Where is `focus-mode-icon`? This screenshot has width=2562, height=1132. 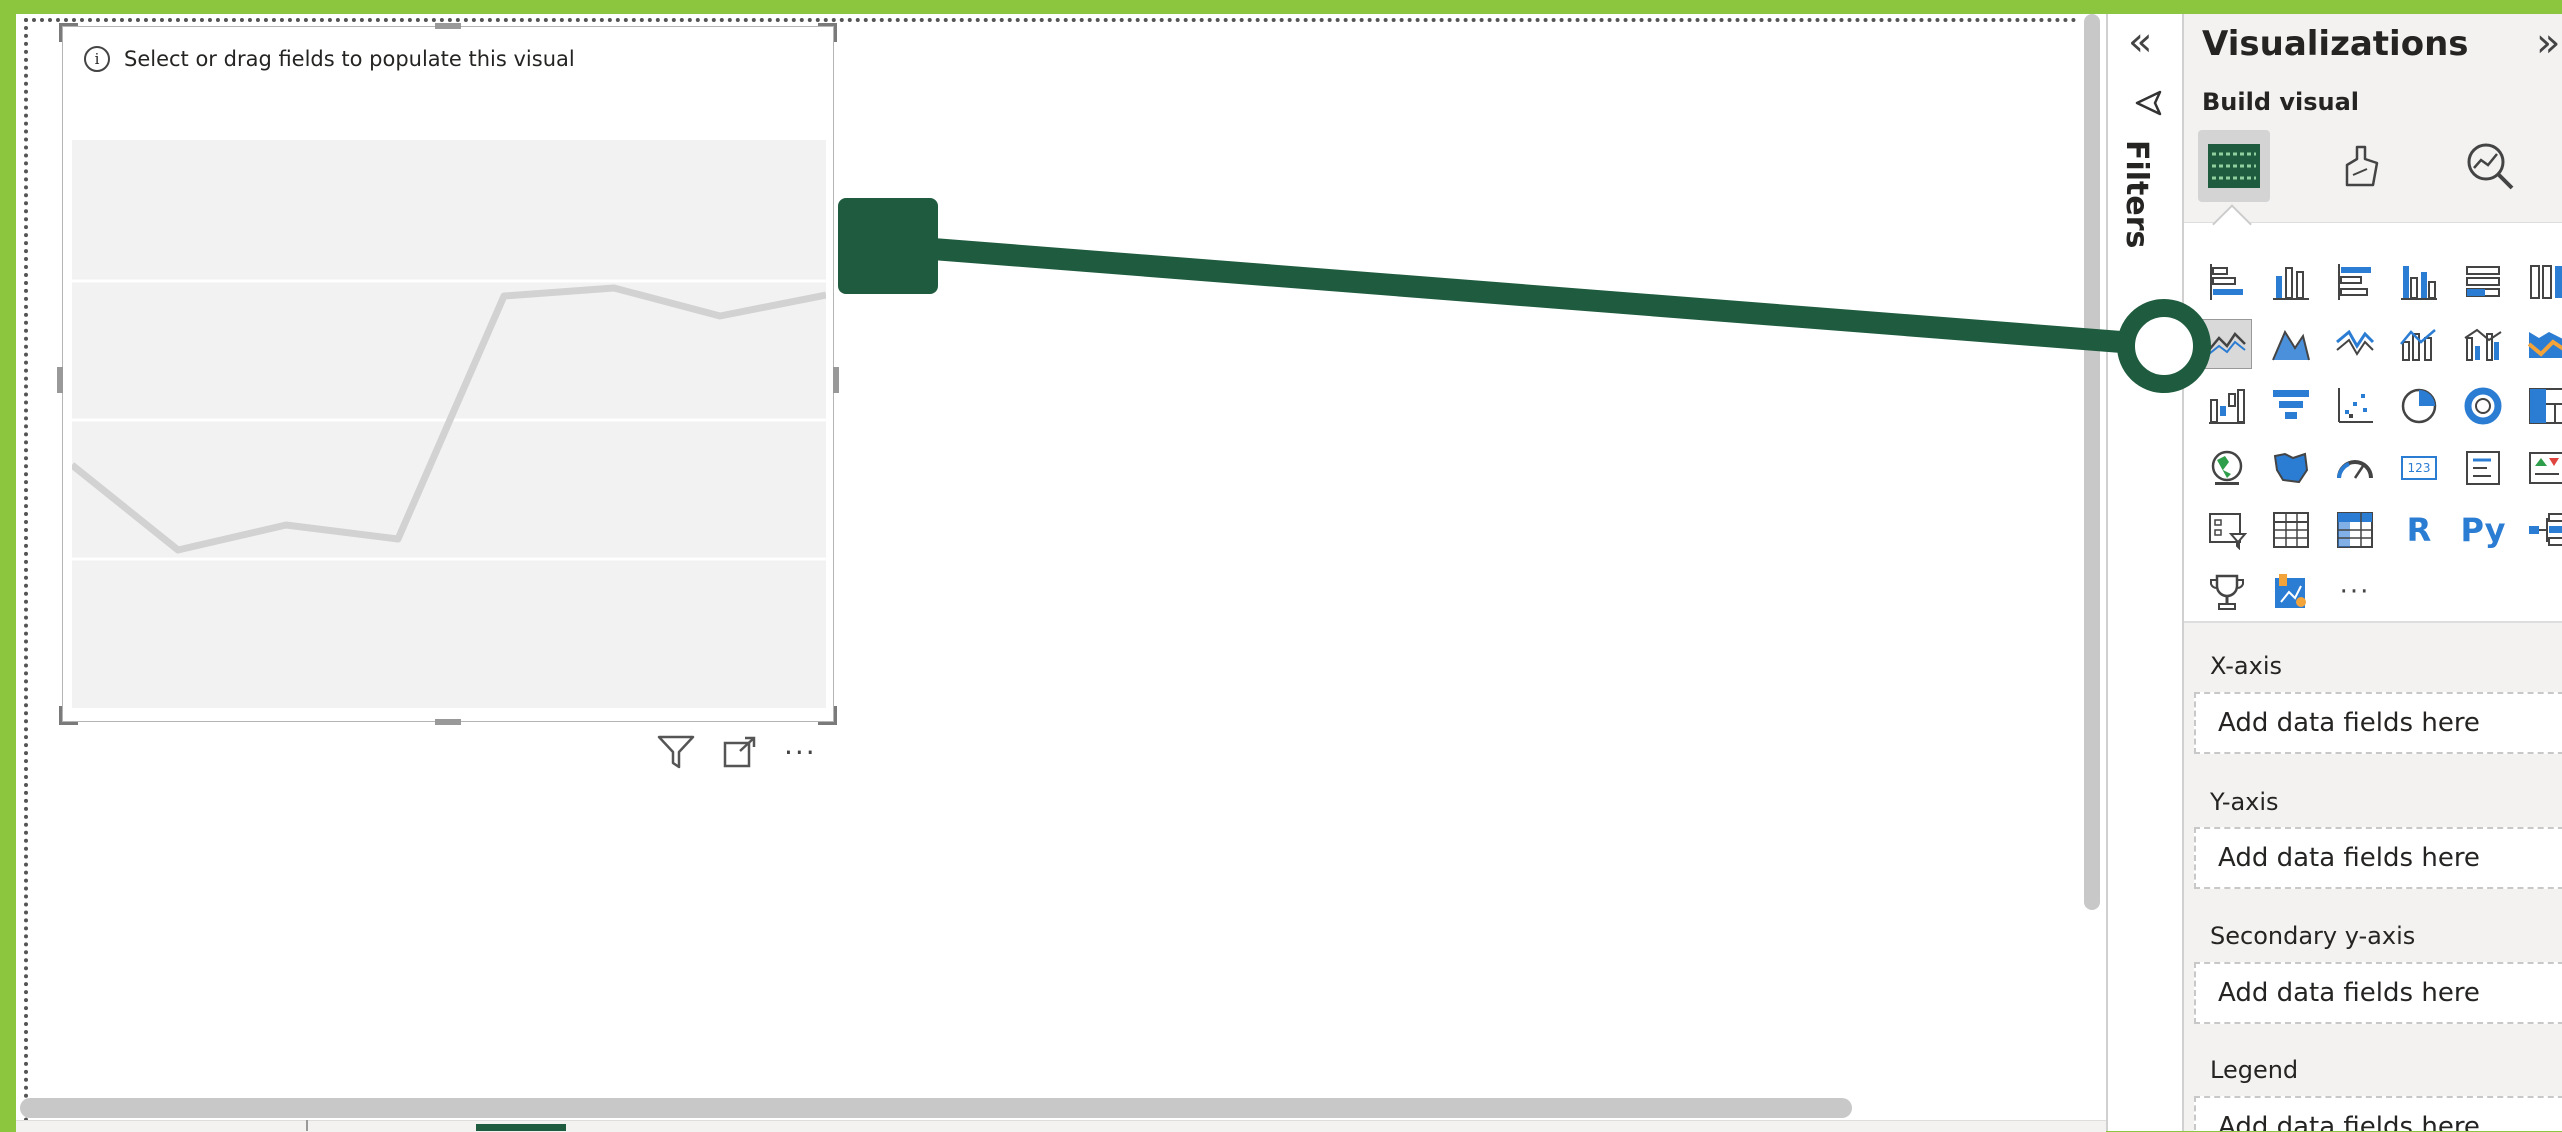 focus-mode-icon is located at coordinates (740, 752).